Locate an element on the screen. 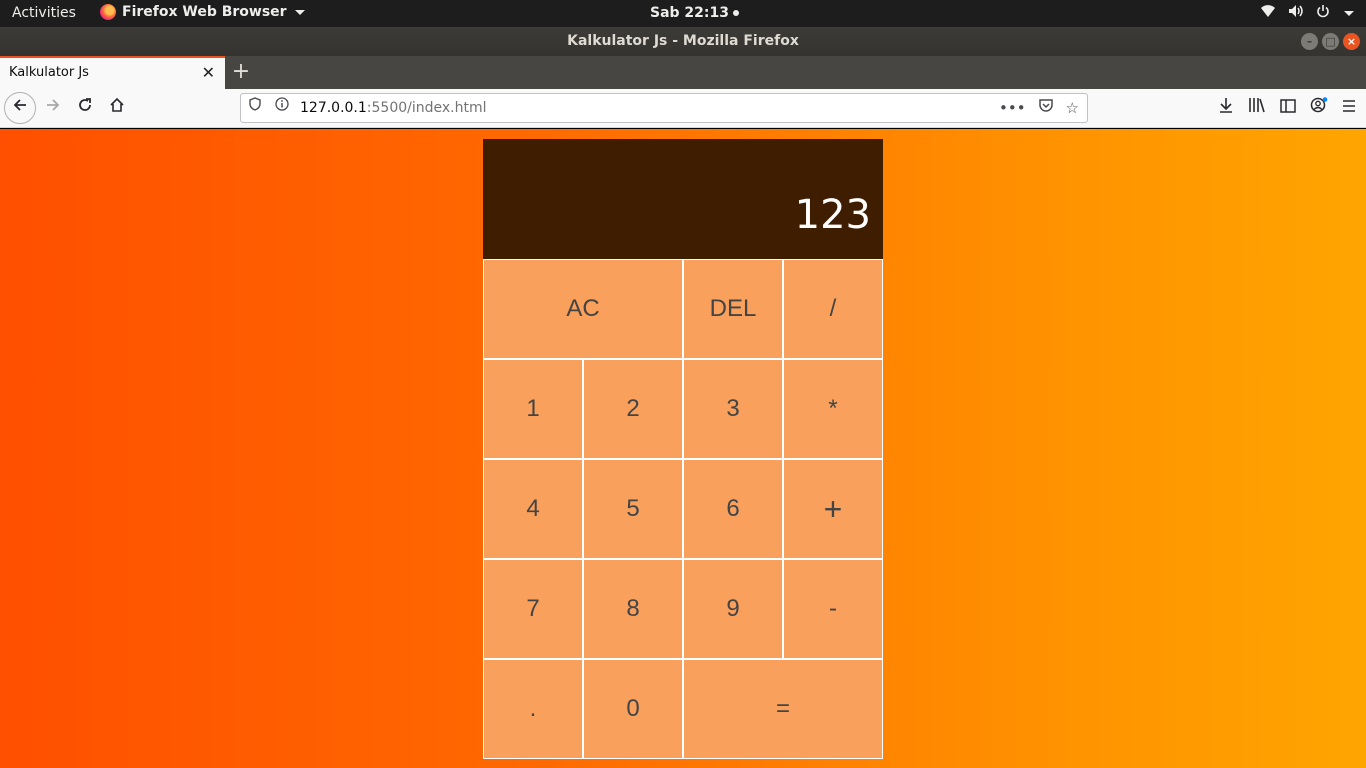 This screenshot has width=1366, height=768. clock: Sab 22:13 is located at coordinates (694, 13).